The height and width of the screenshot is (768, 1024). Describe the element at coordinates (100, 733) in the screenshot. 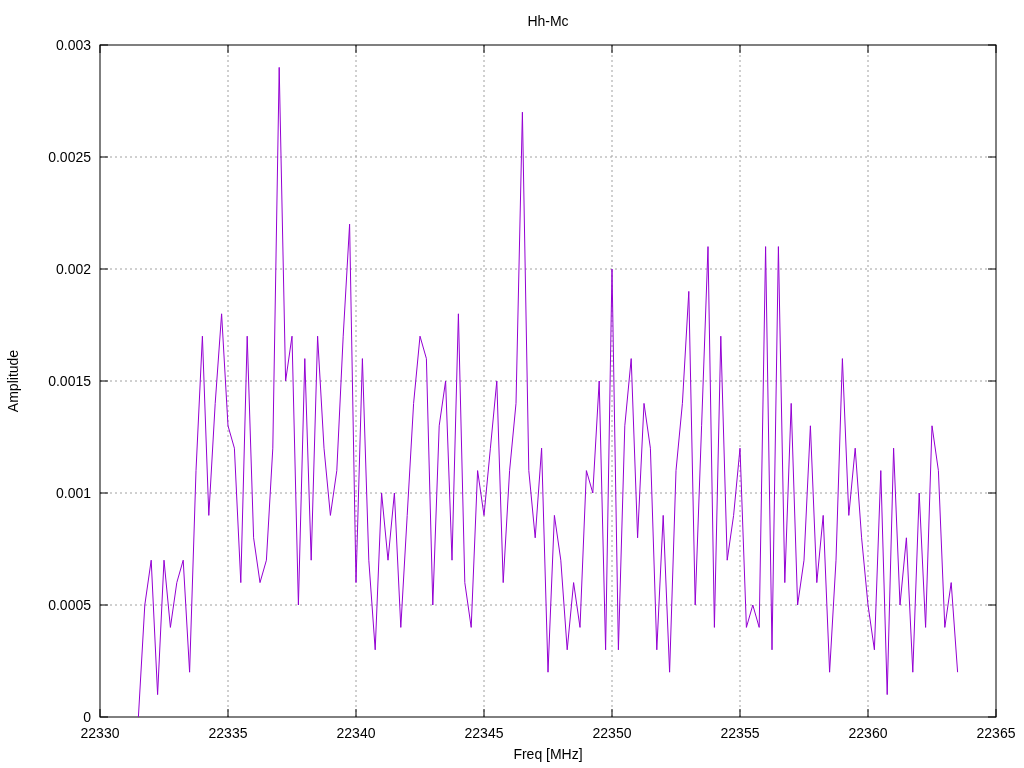

I see `x-tick-label: 22330` at that location.